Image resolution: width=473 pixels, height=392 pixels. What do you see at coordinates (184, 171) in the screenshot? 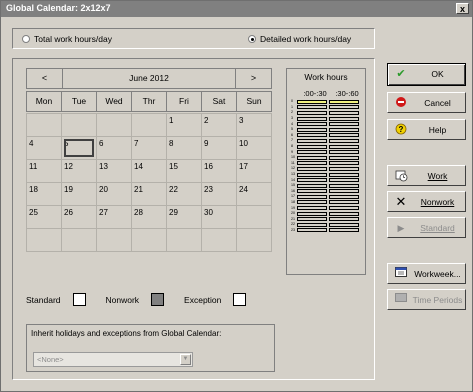
I see `calendar-day: 15` at bounding box center [184, 171].